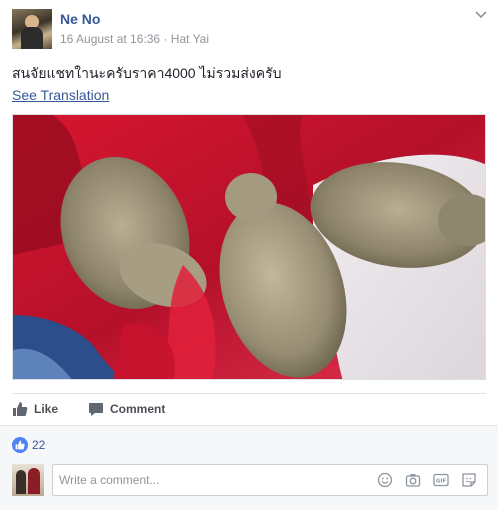  I want to click on svg-text: GIF, so click(441, 482).